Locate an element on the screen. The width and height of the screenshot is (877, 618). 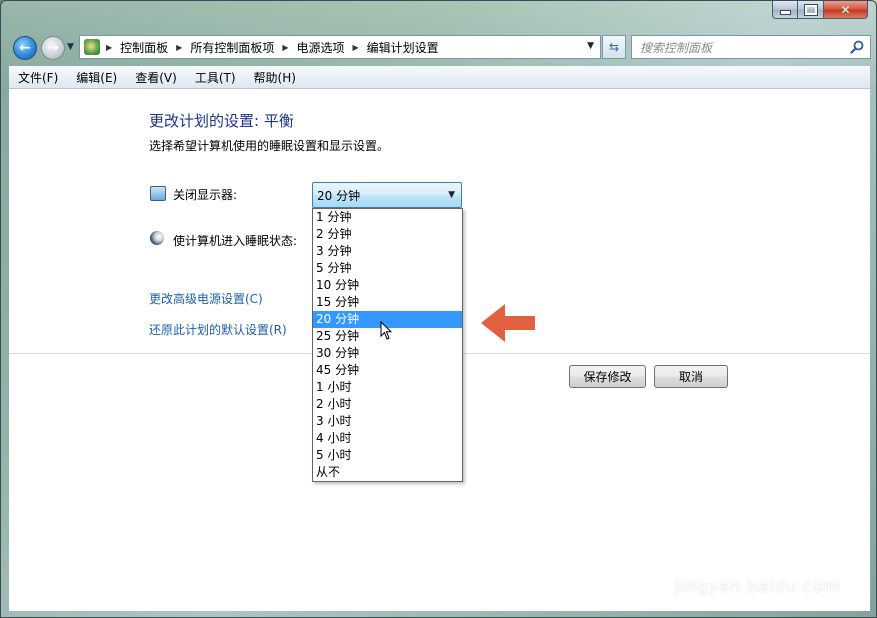
menu-help: 帮助(H) is located at coordinates (275, 77).